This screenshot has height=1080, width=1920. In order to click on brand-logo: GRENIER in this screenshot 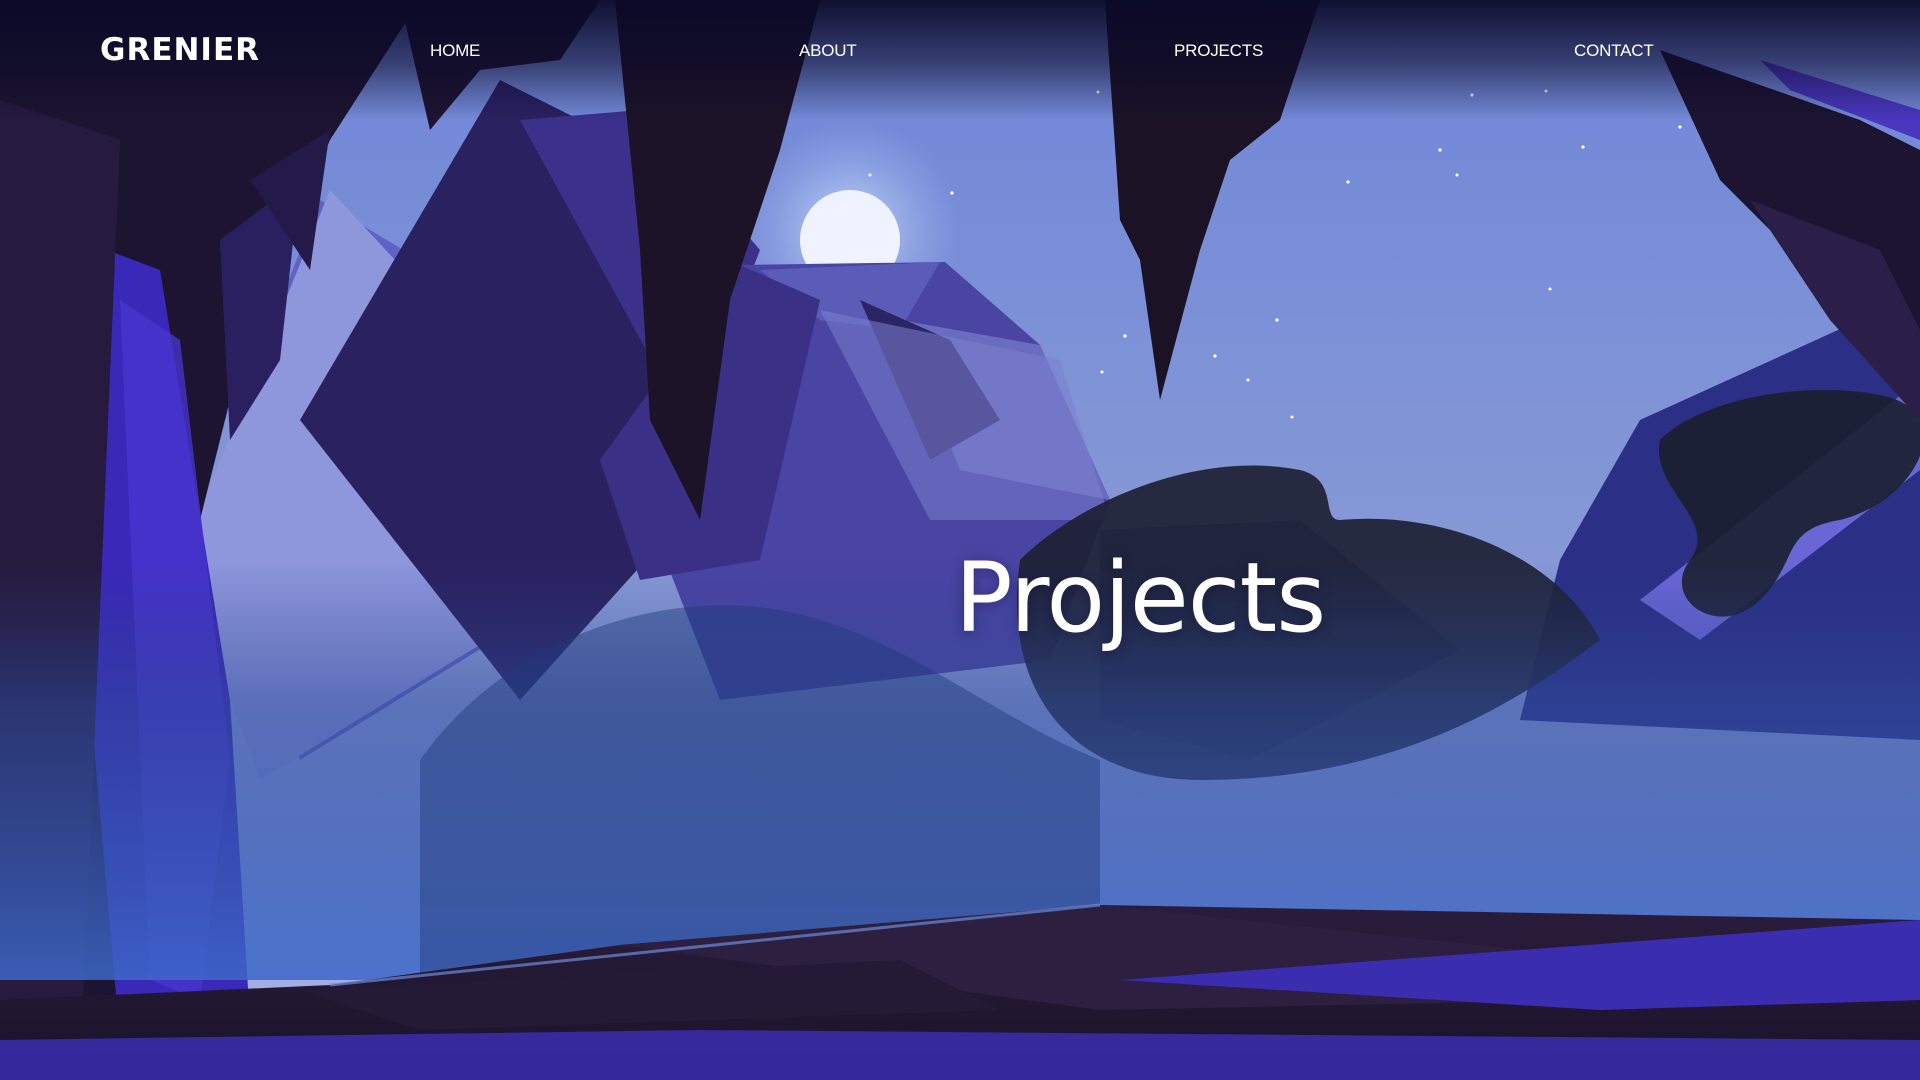, I will do `click(180, 50)`.